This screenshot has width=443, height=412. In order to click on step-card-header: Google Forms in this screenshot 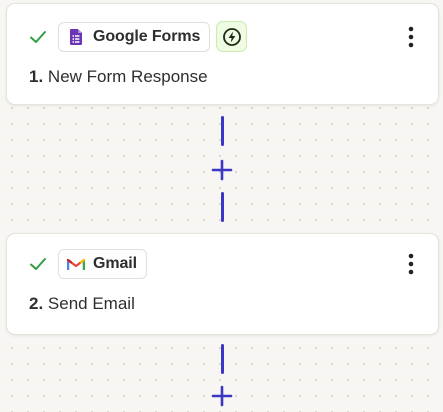, I will do `click(138, 36)`.